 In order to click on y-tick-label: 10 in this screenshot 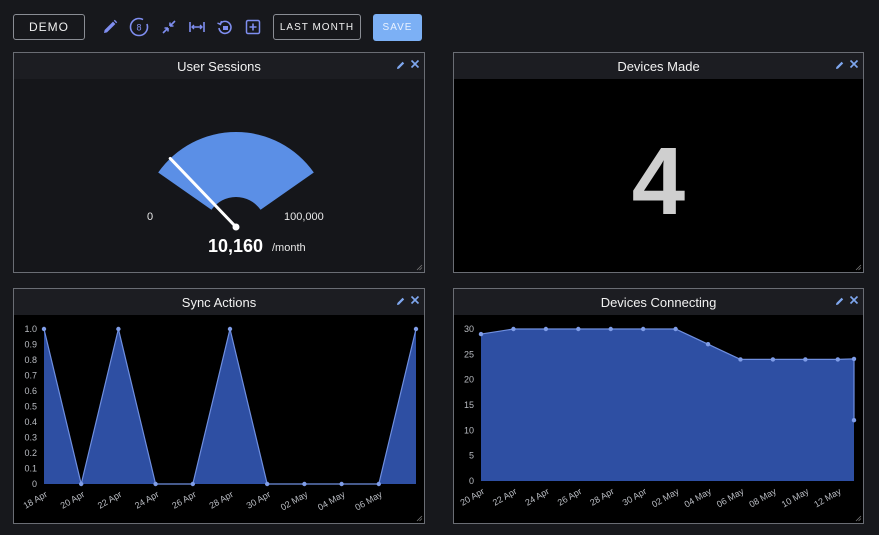, I will do `click(469, 430)`.